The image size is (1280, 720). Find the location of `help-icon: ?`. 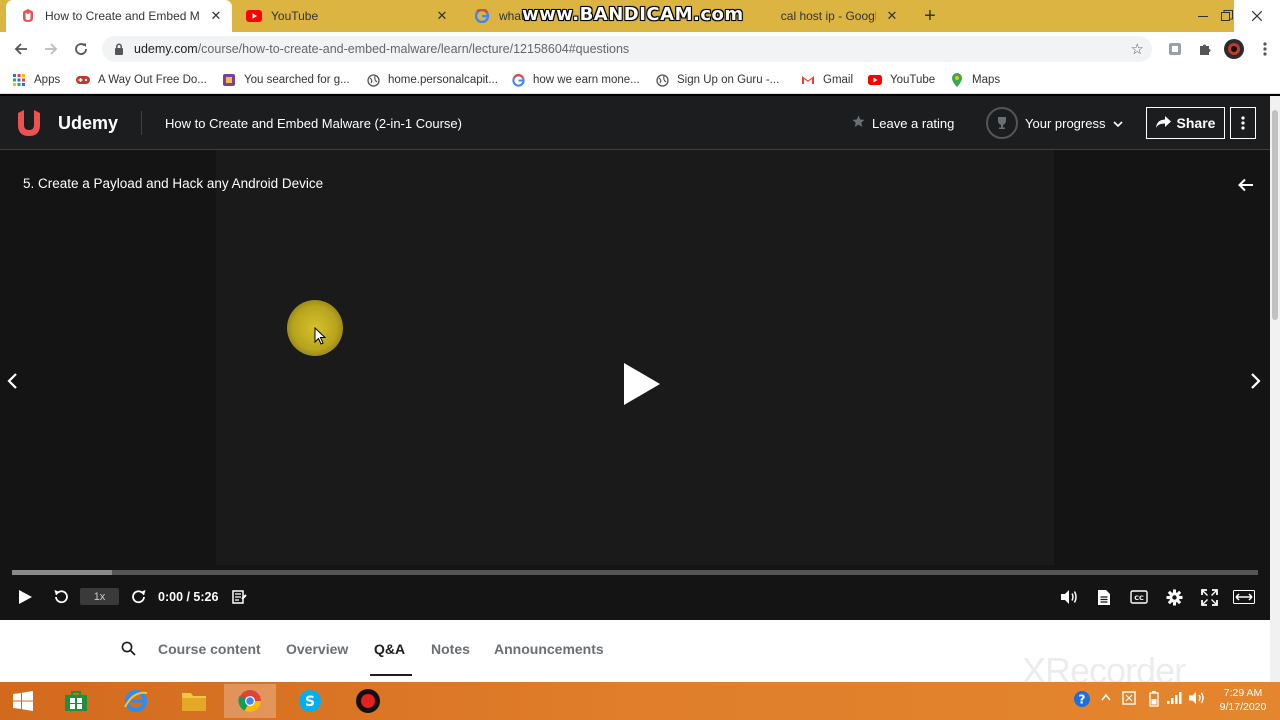

help-icon: ? is located at coordinates (1082, 700).